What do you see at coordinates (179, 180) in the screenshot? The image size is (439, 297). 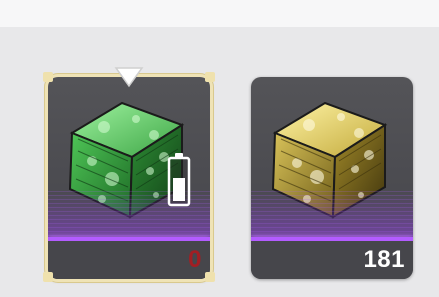 I see `battery-icon` at bounding box center [179, 180].